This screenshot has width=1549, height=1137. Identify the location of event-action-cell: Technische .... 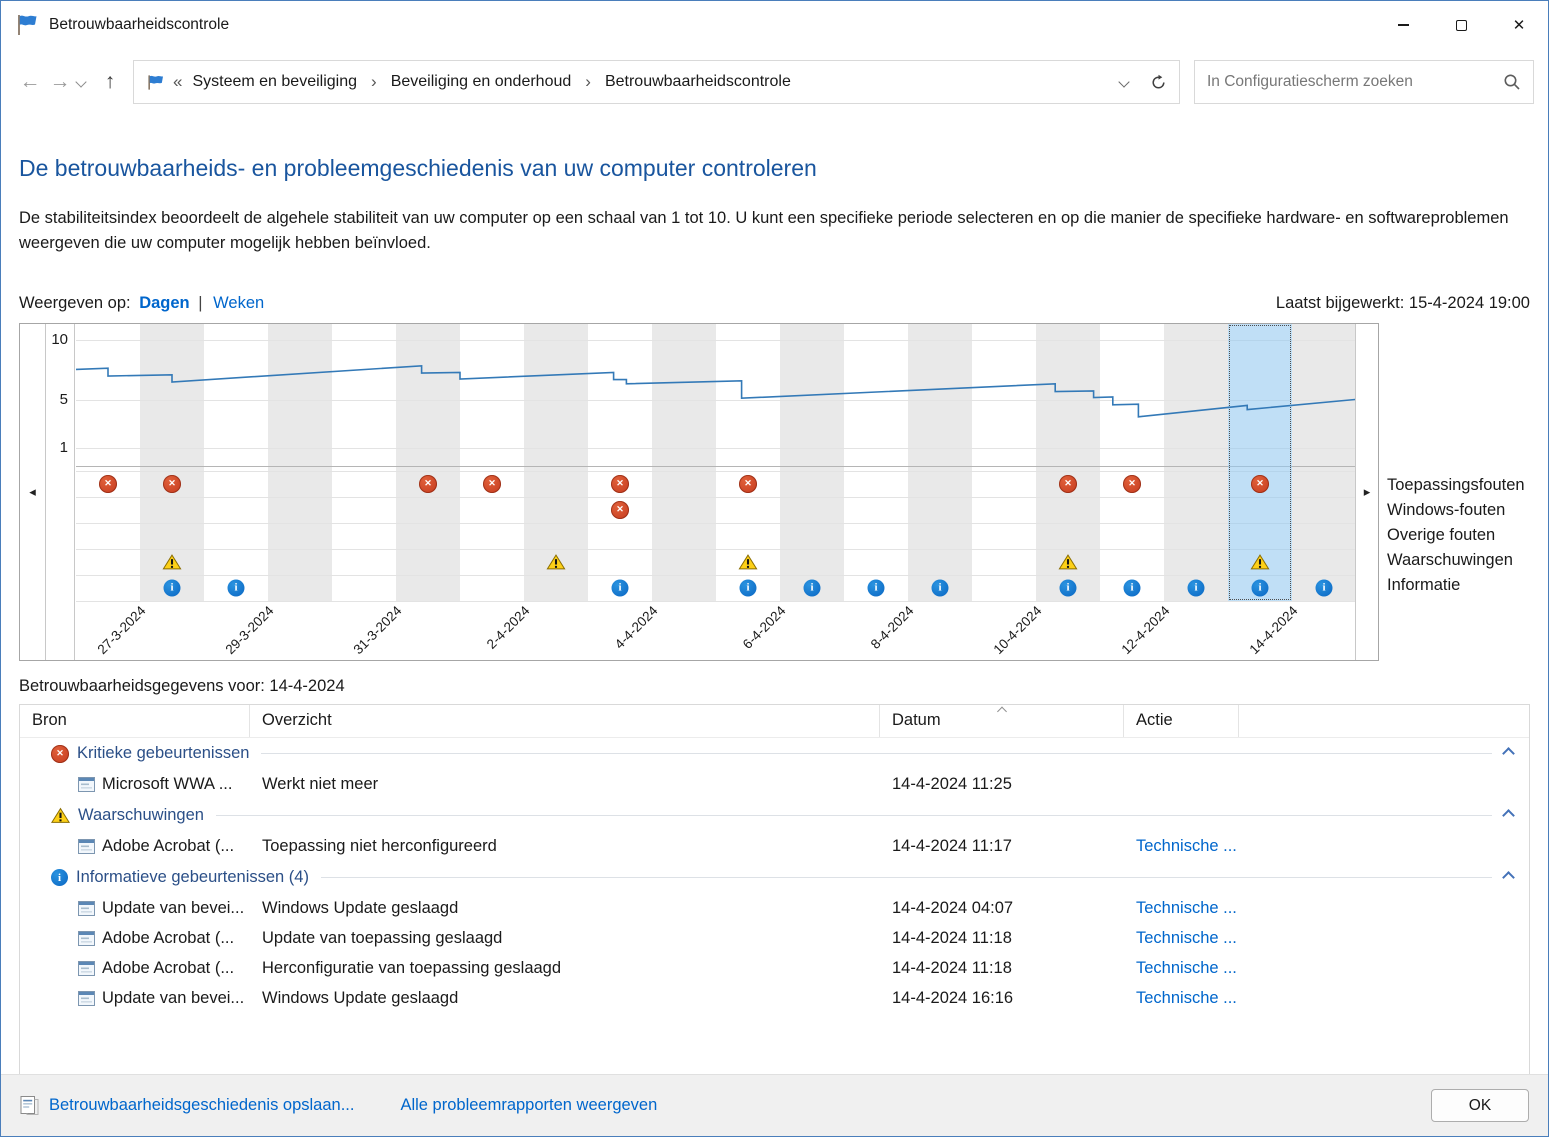
(1181, 908).